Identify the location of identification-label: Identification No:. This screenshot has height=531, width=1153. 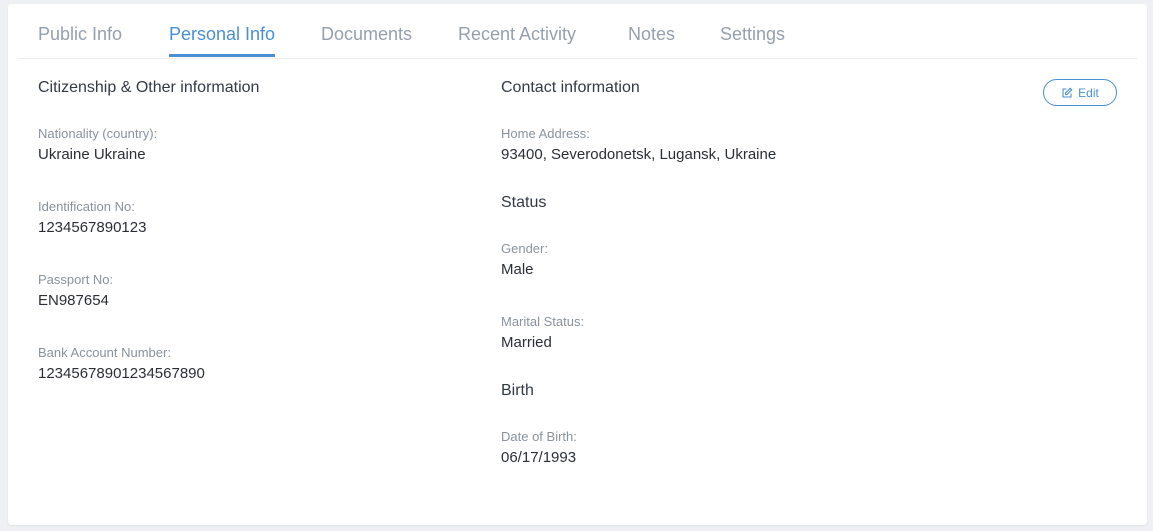
(86, 206).